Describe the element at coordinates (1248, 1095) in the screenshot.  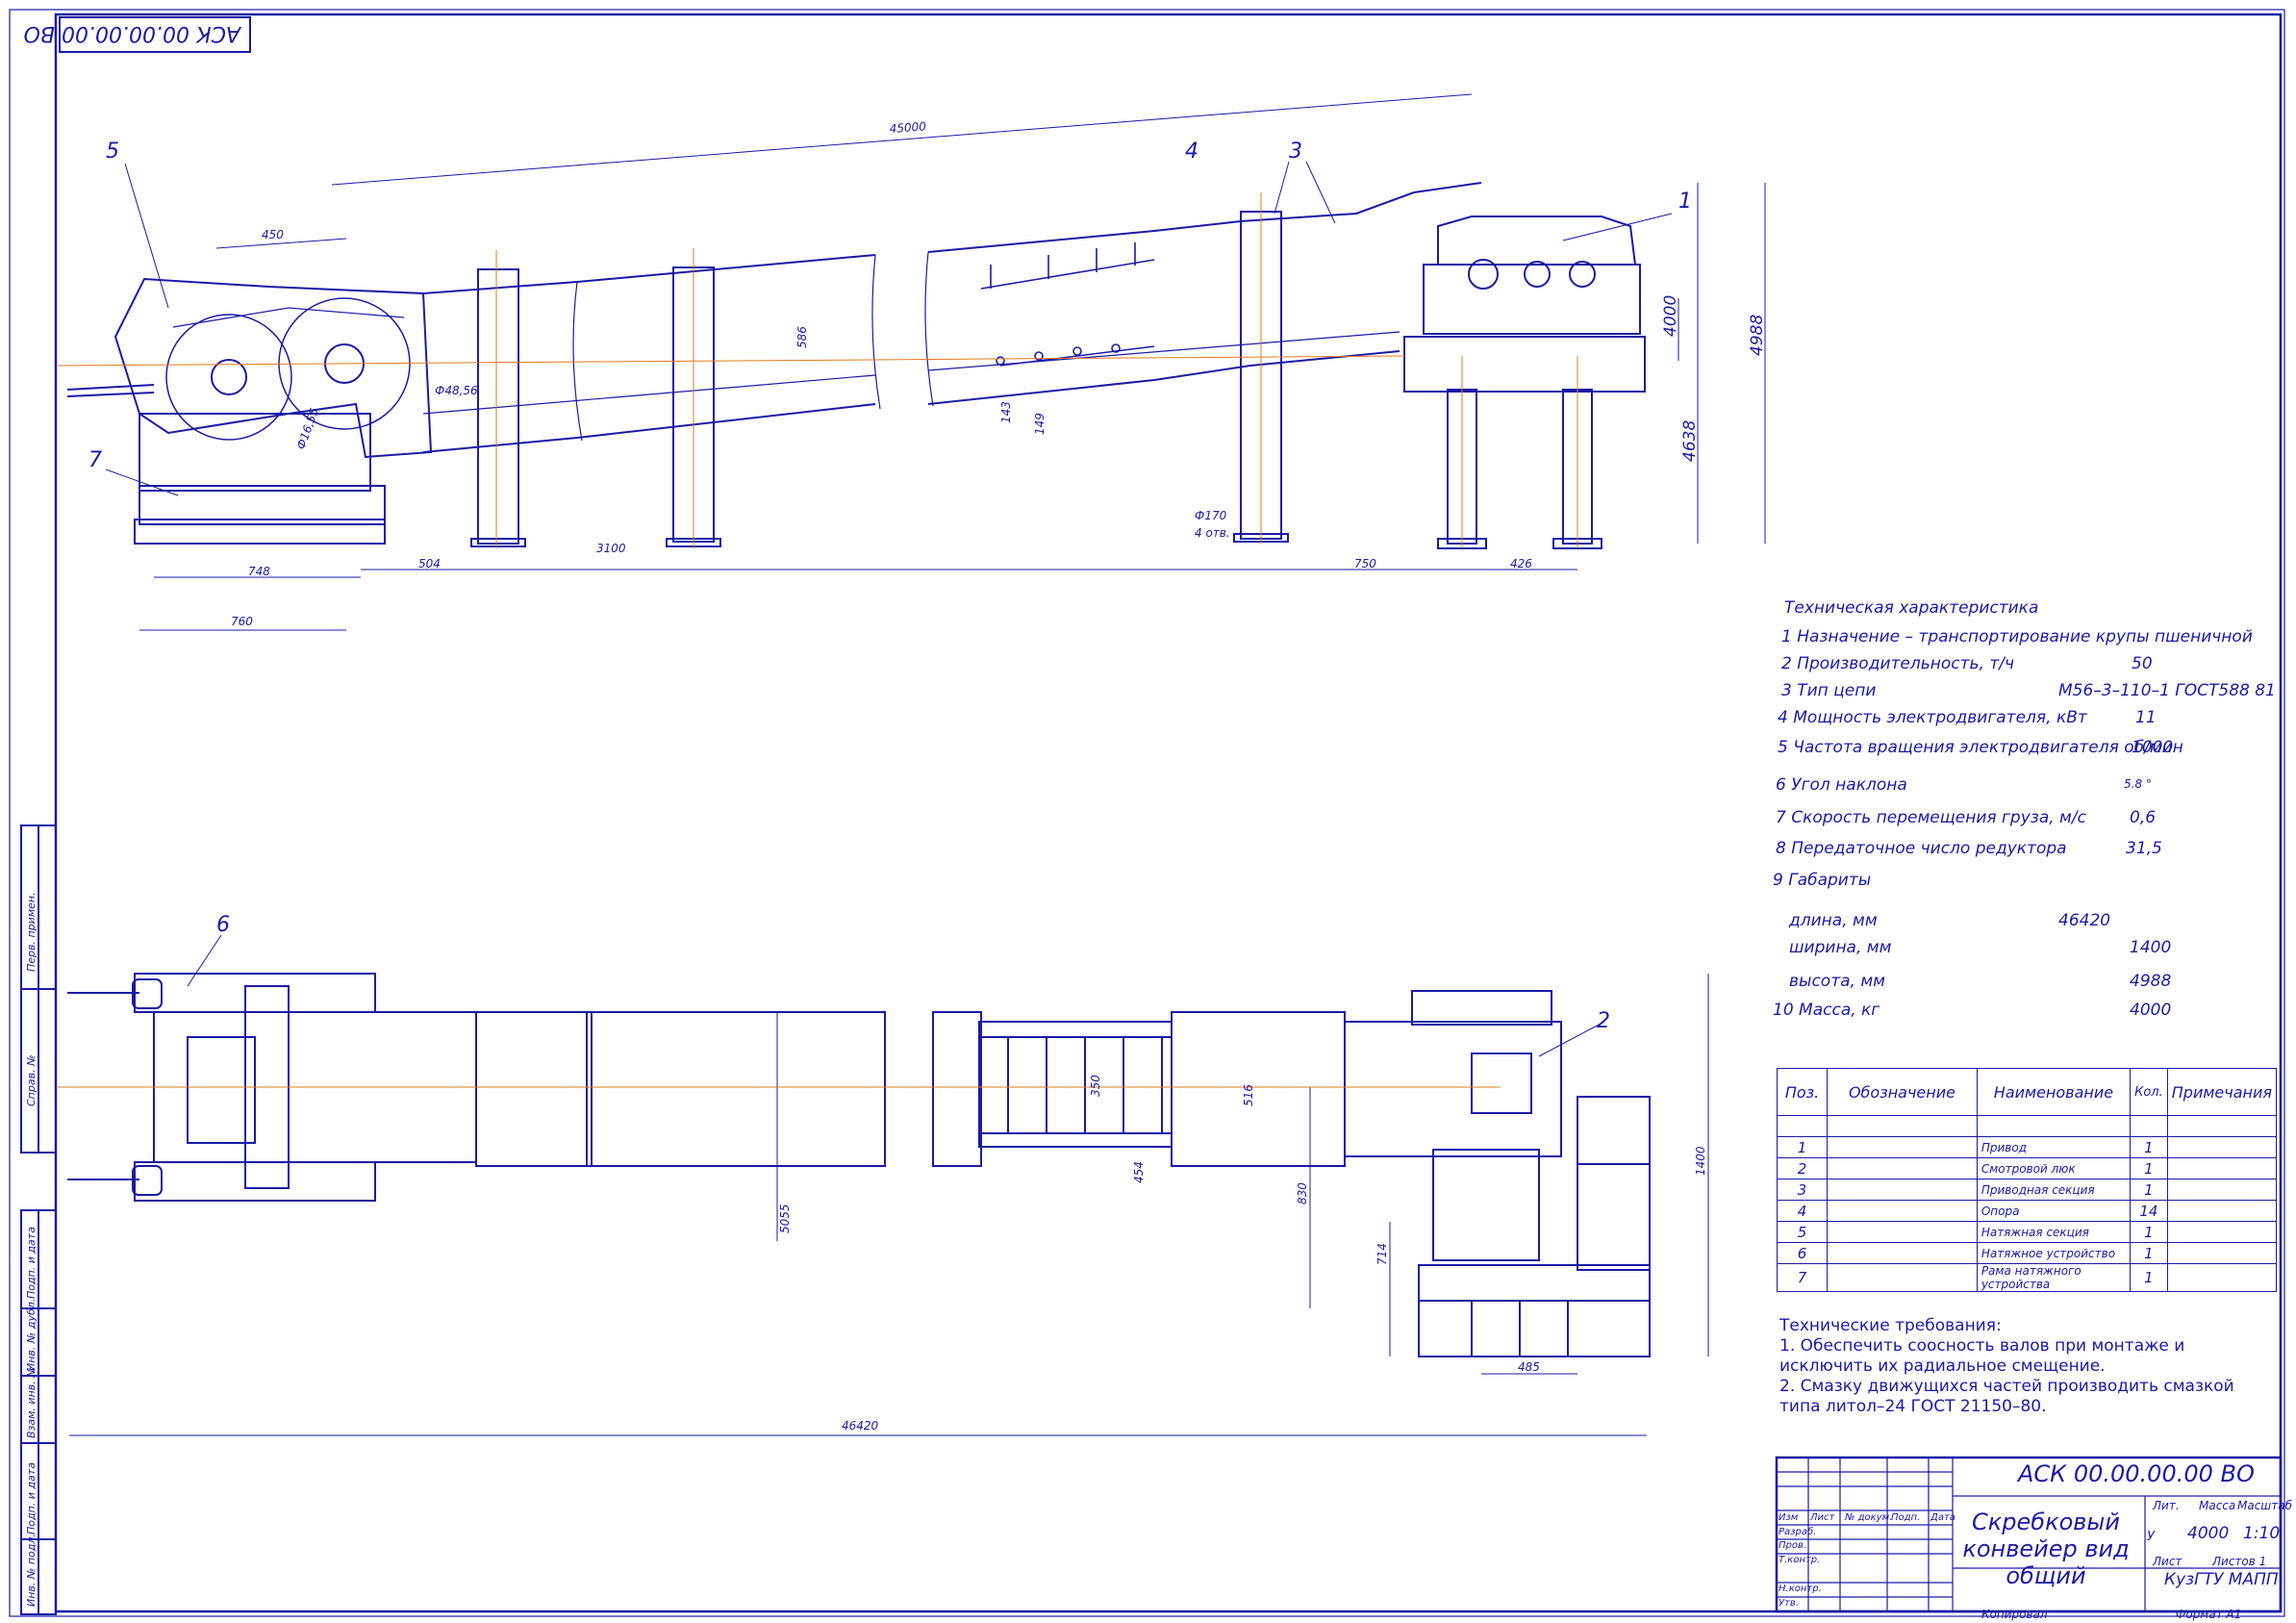
I see `dim-516: 516` at that location.